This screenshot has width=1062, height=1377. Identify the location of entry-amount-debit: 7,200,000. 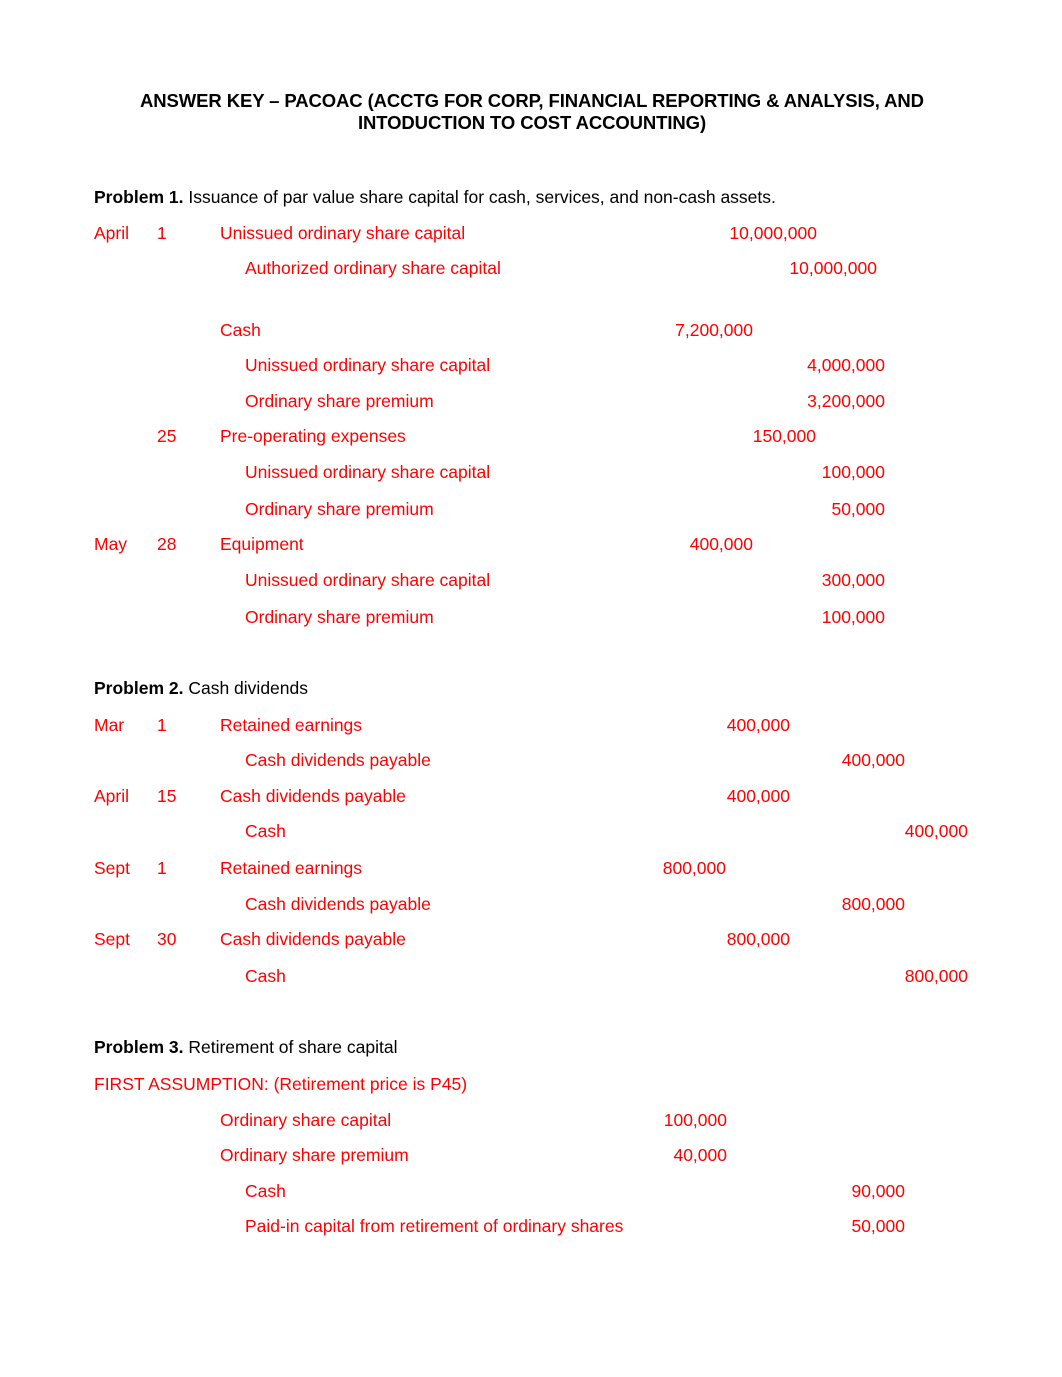
(714, 330).